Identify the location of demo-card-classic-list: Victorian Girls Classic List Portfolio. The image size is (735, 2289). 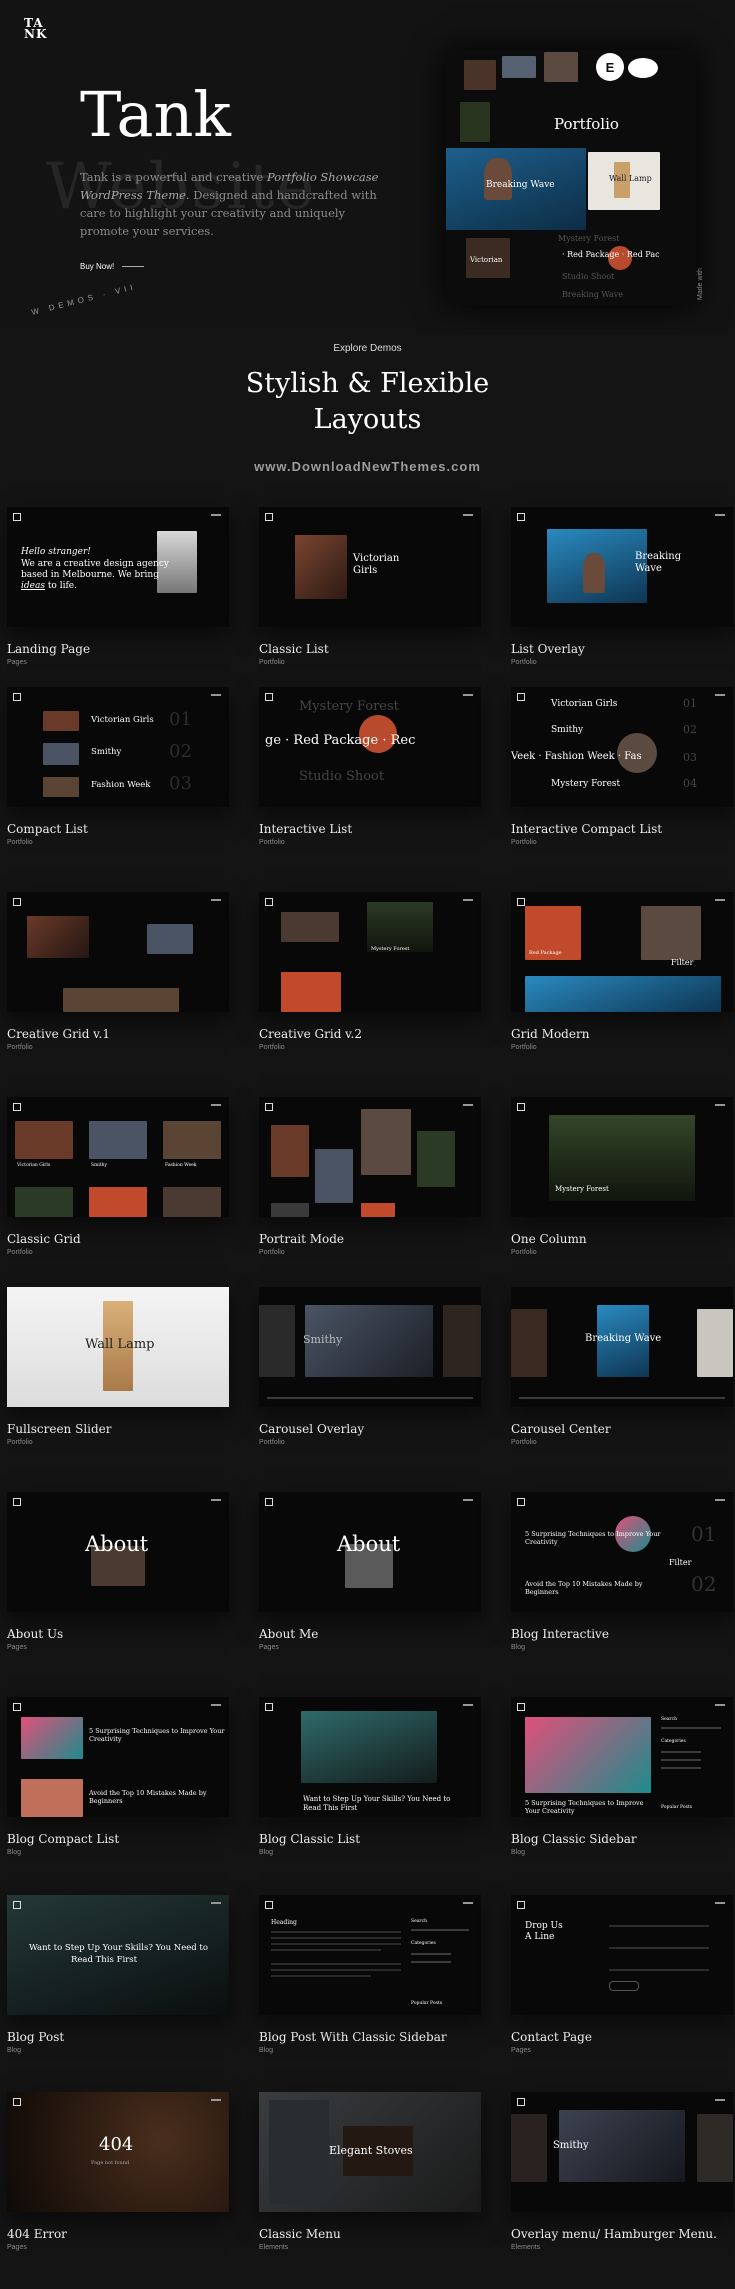
(370, 586).